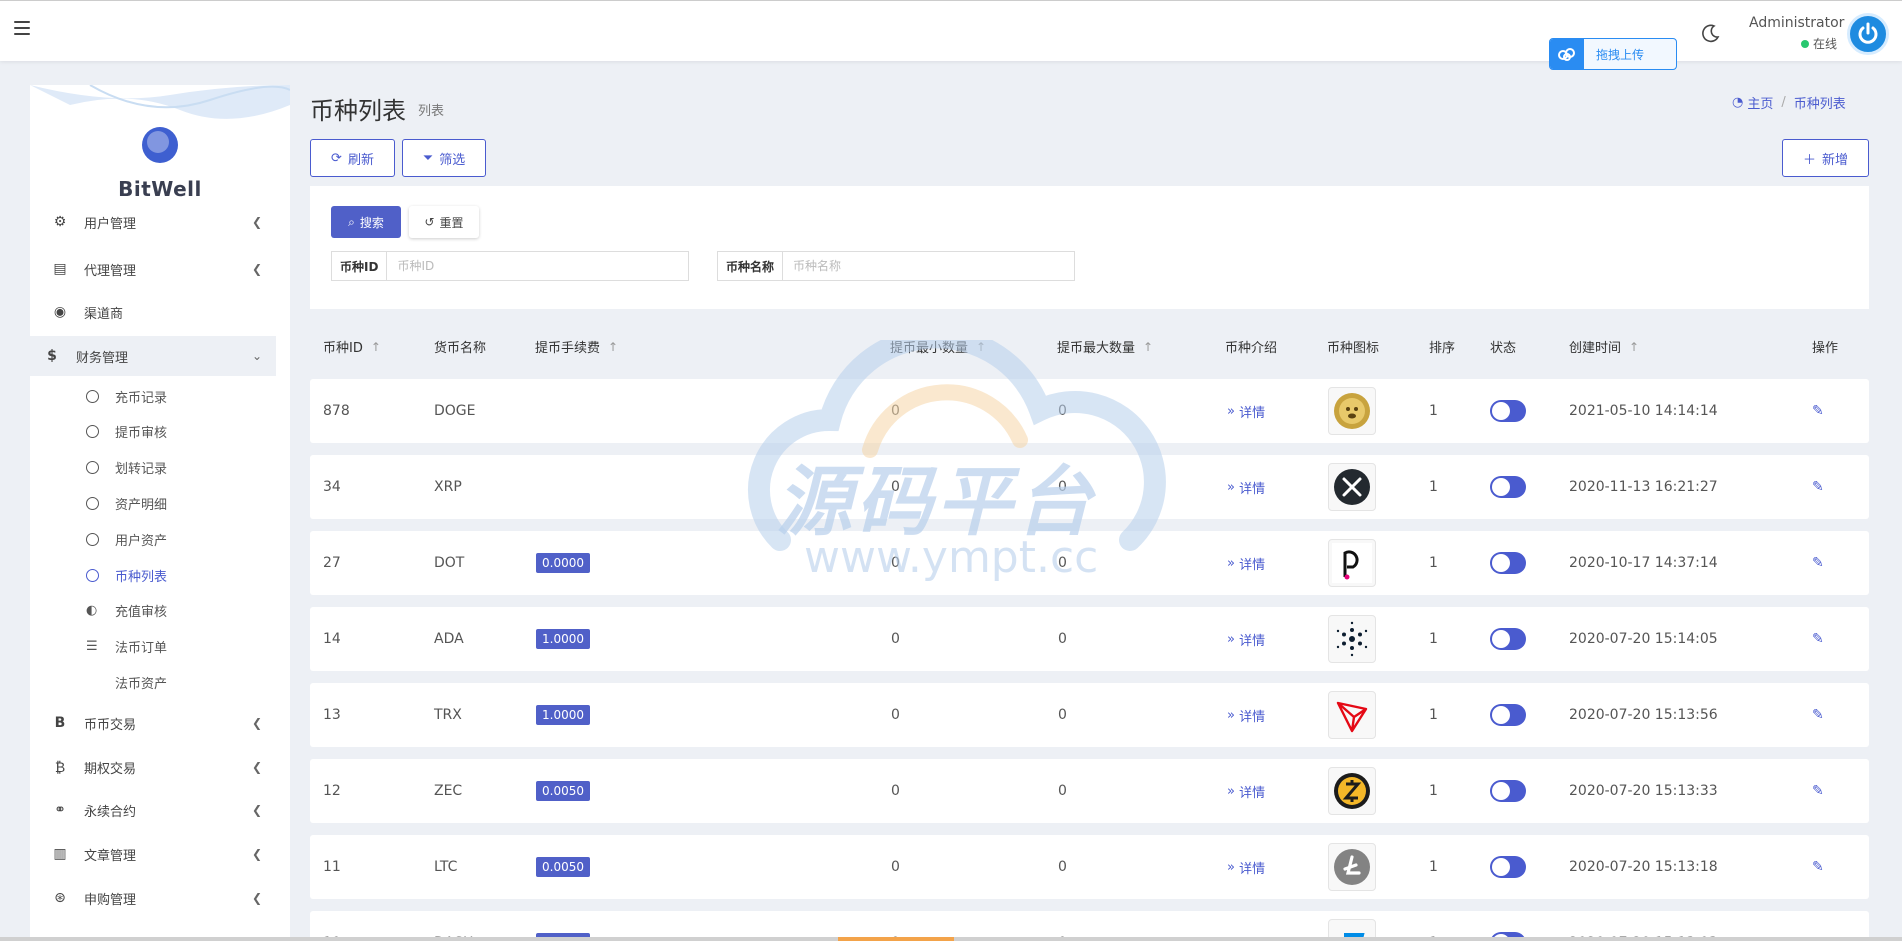 The image size is (1902, 941). What do you see at coordinates (126, 682) in the screenshot?
I see `sidebar-subitem-fiat-assets: 法币资产` at bounding box center [126, 682].